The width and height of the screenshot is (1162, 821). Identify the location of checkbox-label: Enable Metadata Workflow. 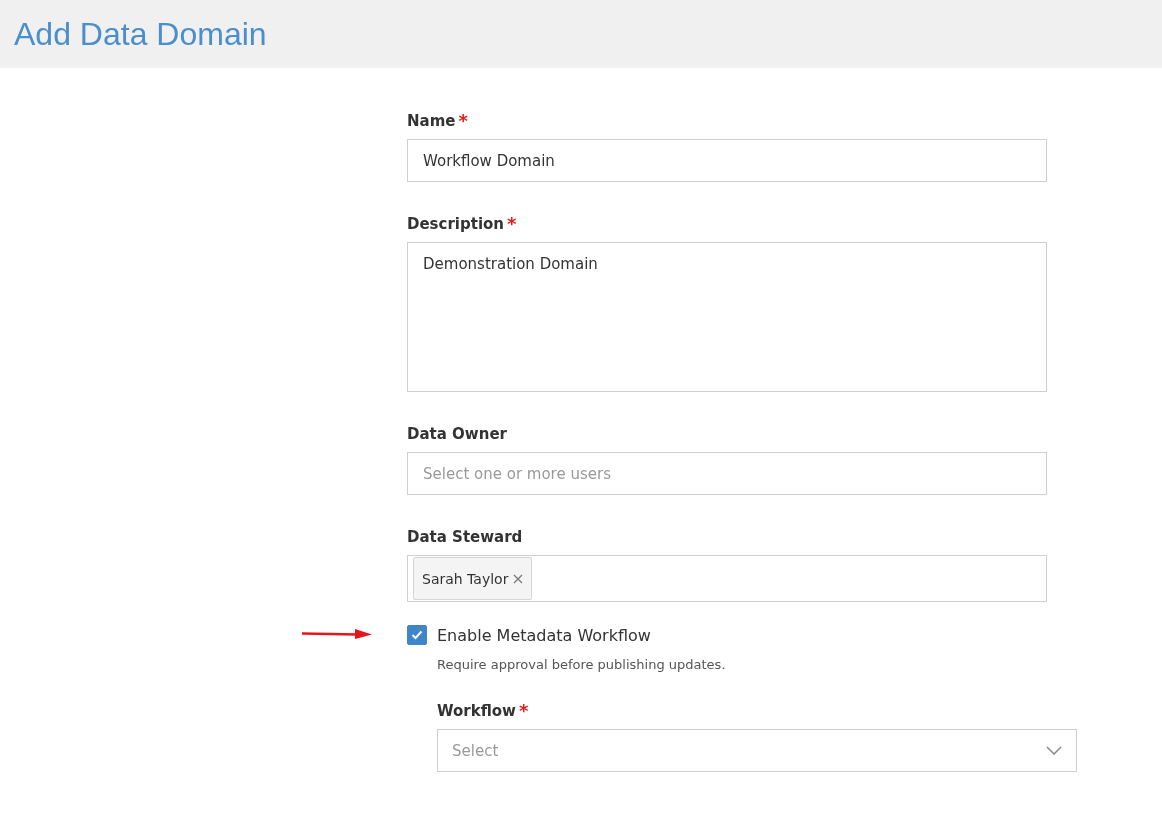
(544, 635).